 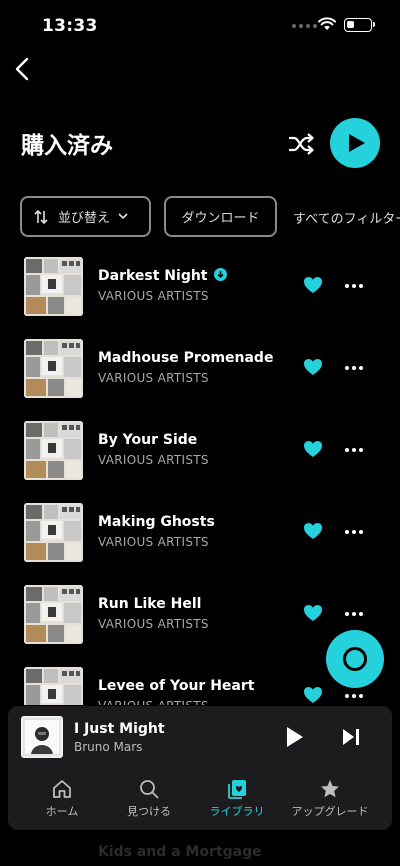 I want to click on list-item-partial: Kids and a Mortgage, so click(x=200, y=851).